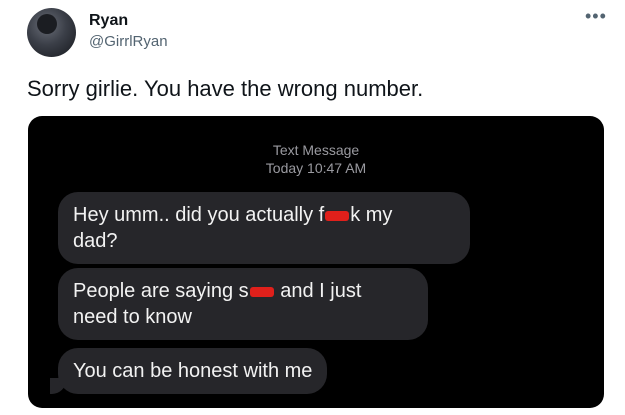  I want to click on message-text-part: need to know, so click(132, 317).